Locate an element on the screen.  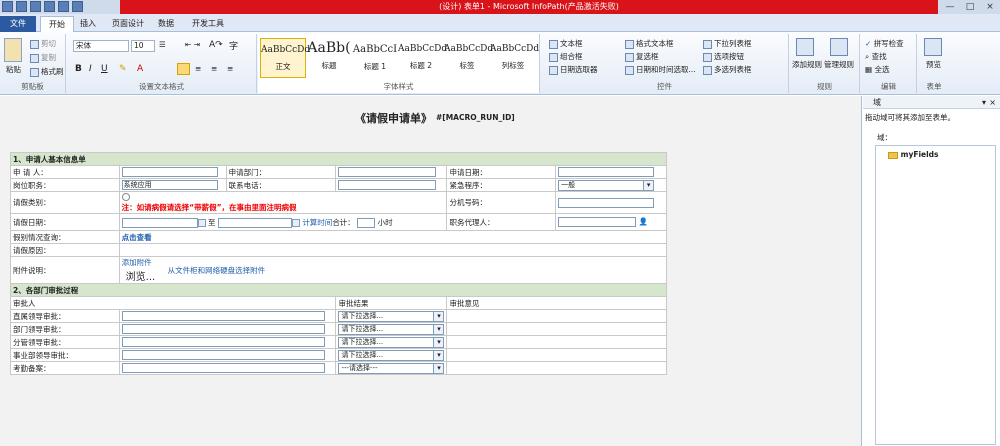
print-preview-icon is located at coordinates (35, 6).